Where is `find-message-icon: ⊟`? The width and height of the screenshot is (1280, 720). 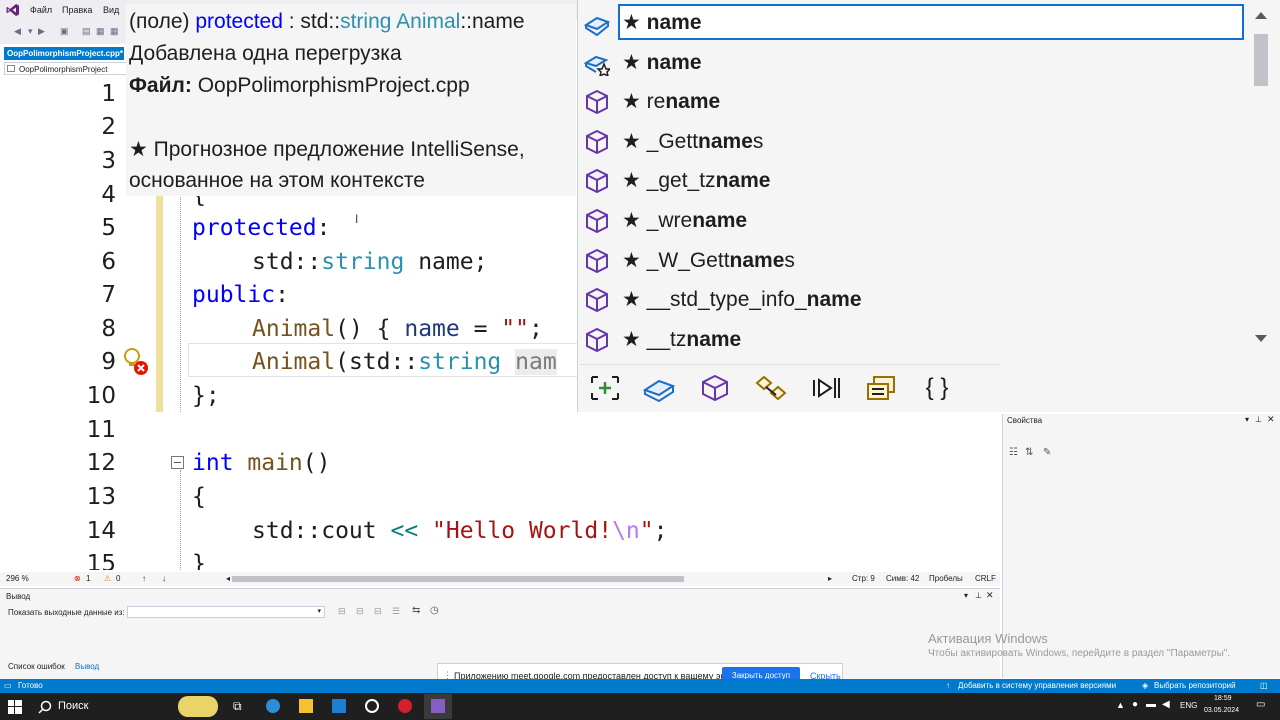
find-message-icon: ⊟ is located at coordinates (342, 611).